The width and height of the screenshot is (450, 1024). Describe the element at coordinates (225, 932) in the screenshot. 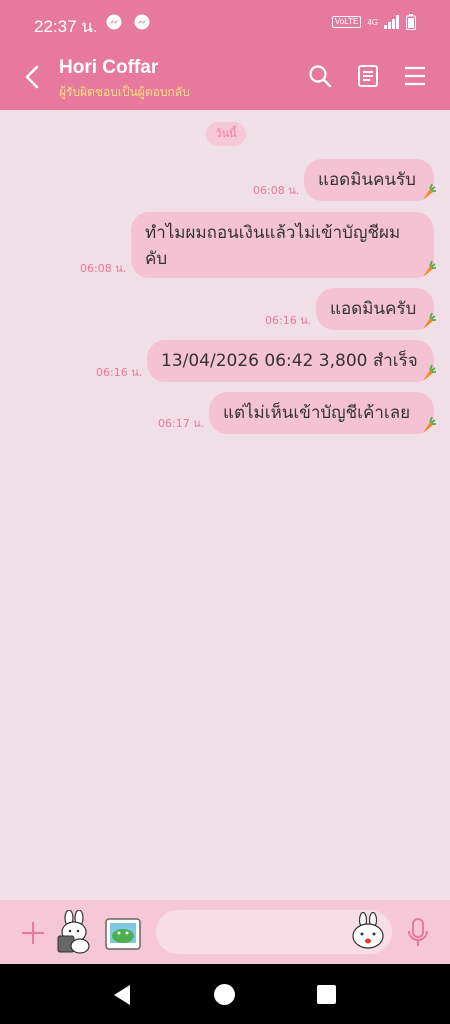

I see `message-input-bar` at that location.